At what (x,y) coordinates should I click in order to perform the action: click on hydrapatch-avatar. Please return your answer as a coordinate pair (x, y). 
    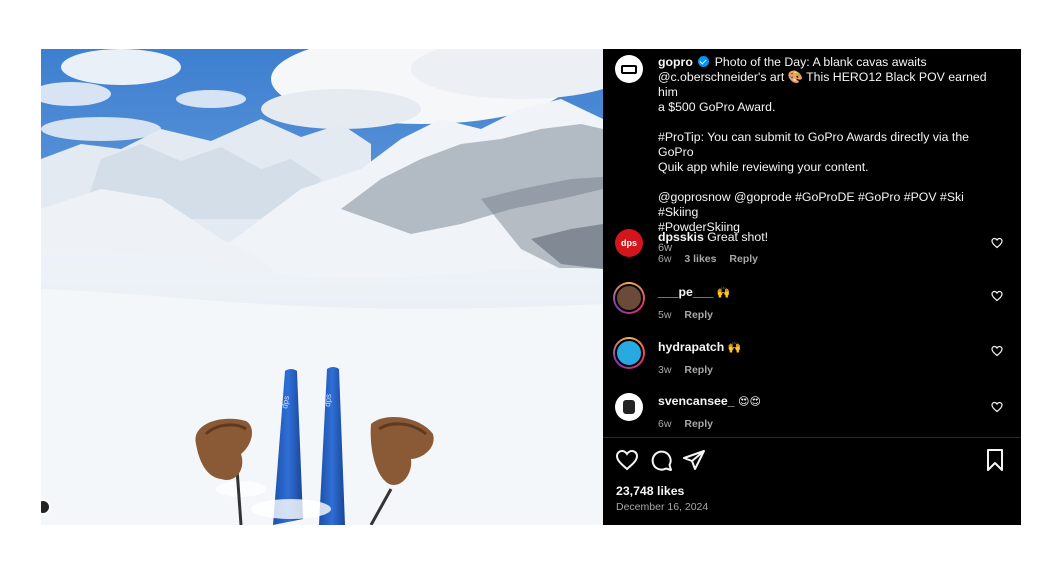
    Looking at the image, I should click on (629, 353).